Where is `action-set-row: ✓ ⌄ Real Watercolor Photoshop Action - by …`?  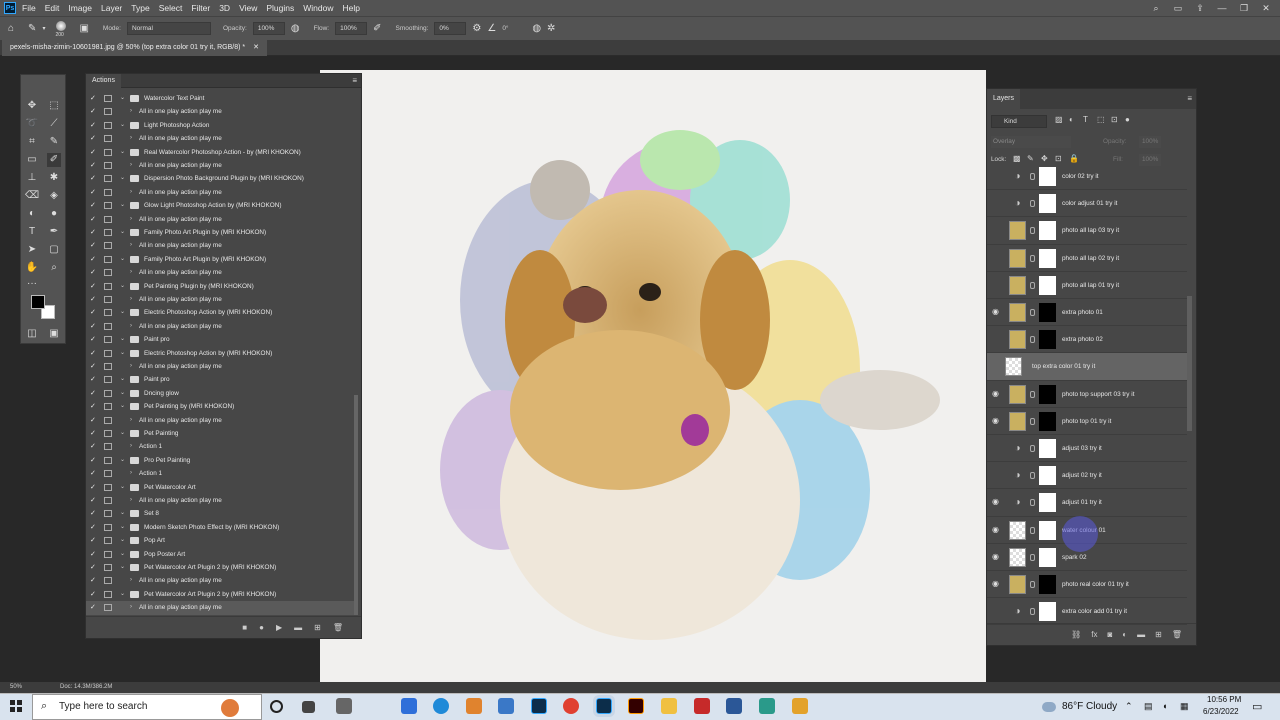
action-set-row: ✓ ⌄ Real Watercolor Photoshop Action - by … is located at coordinates (220, 152).